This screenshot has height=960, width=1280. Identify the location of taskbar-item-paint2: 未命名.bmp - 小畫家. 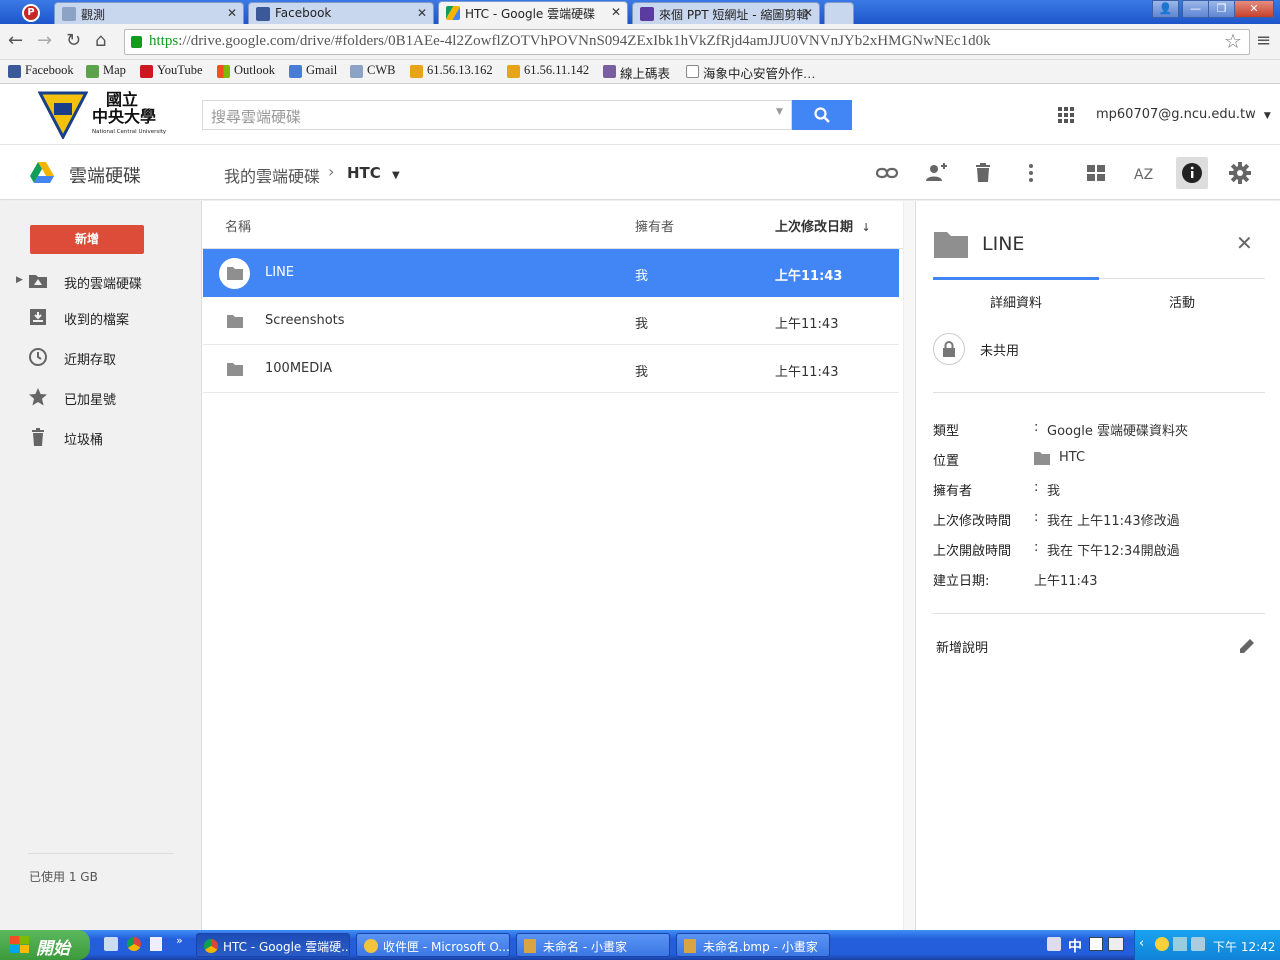
(753, 945).